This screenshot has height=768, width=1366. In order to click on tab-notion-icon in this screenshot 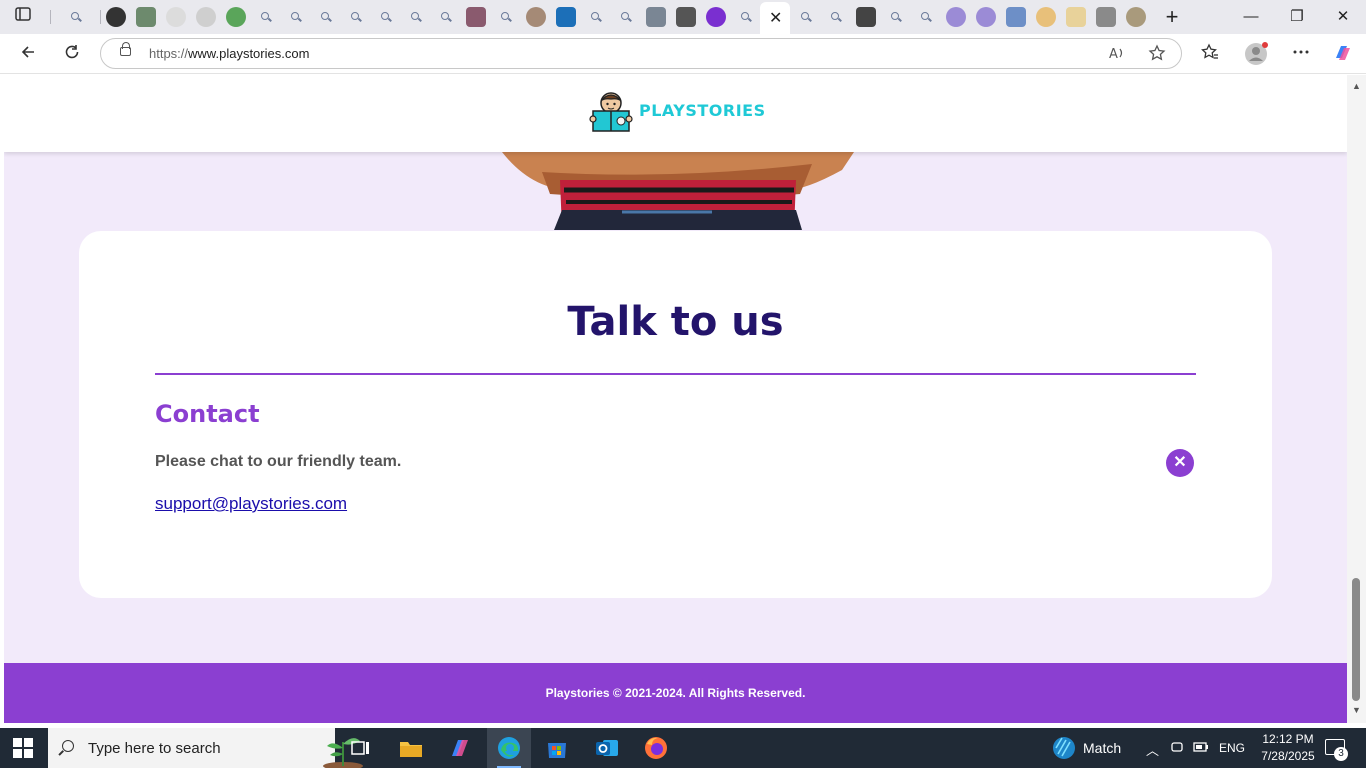, I will do `click(176, 17)`.